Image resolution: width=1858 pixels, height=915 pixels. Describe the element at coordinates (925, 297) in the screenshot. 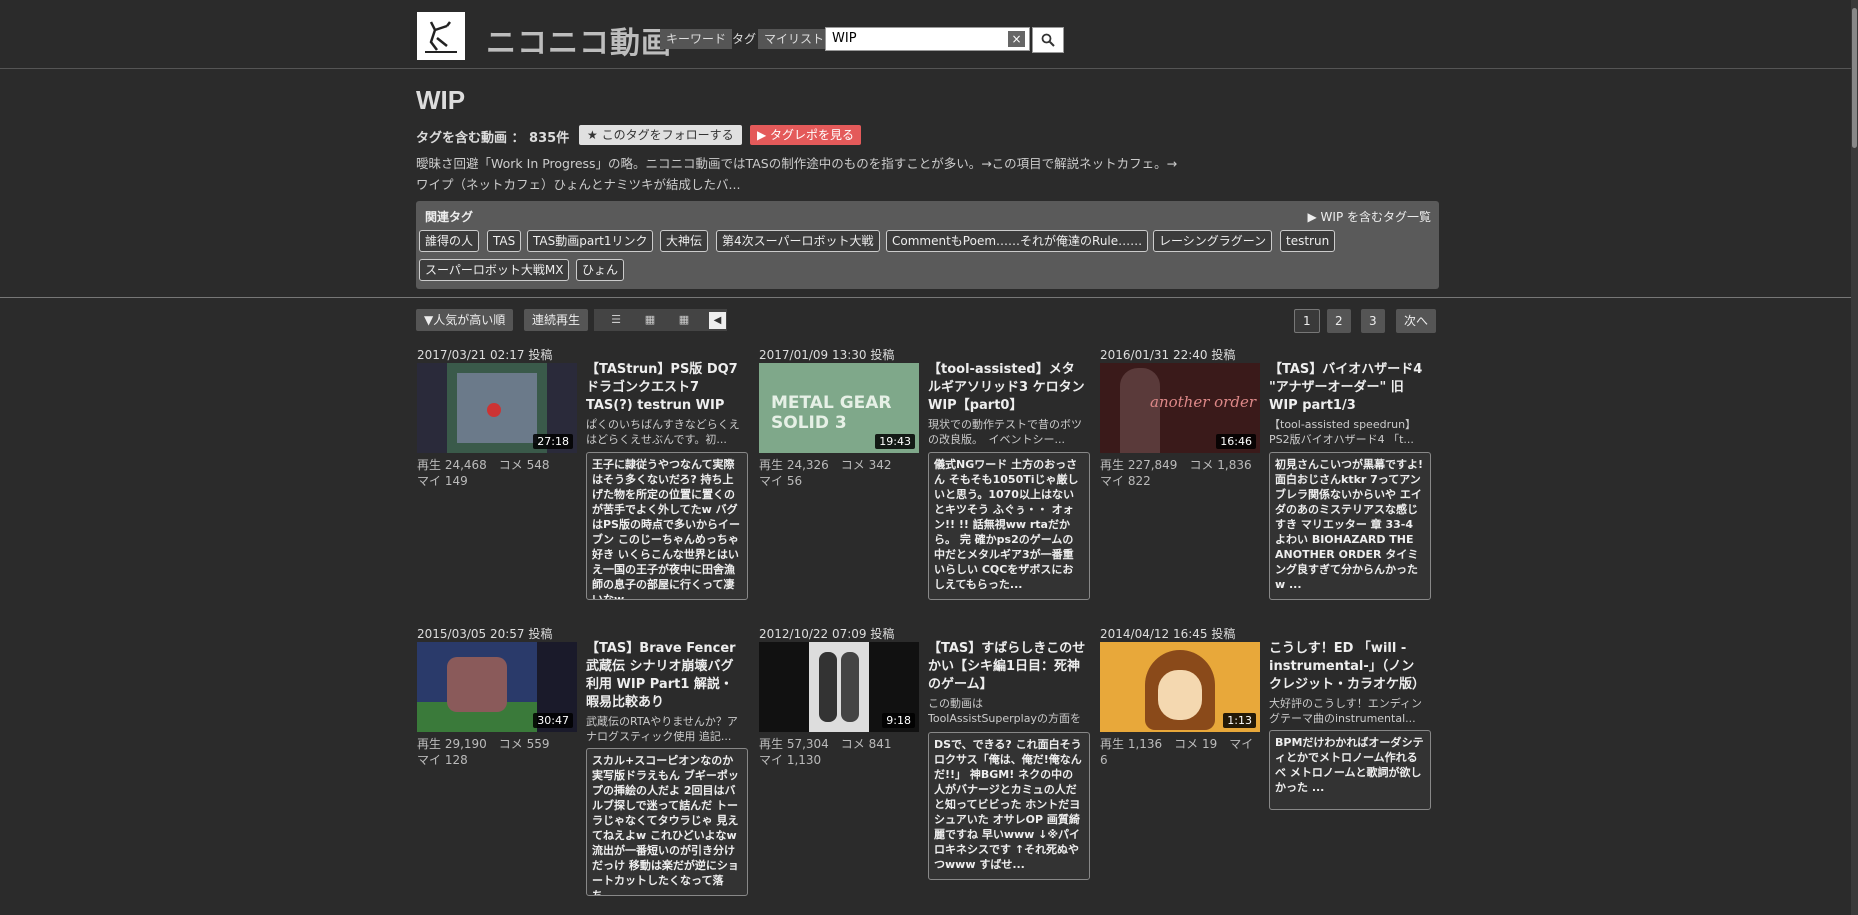

I see `section-divider` at that location.